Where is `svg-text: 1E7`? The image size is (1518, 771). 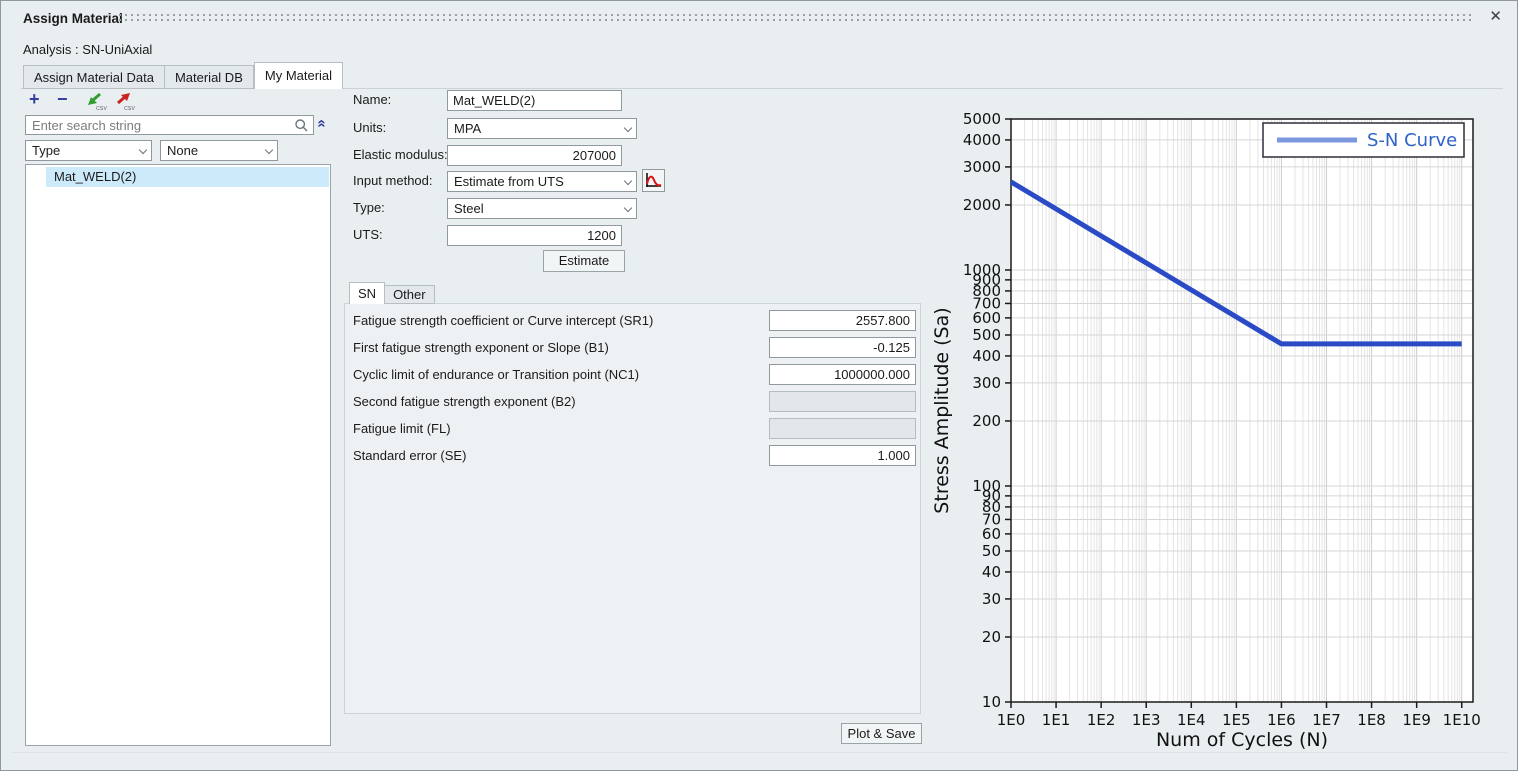 svg-text: 1E7 is located at coordinates (1326, 720).